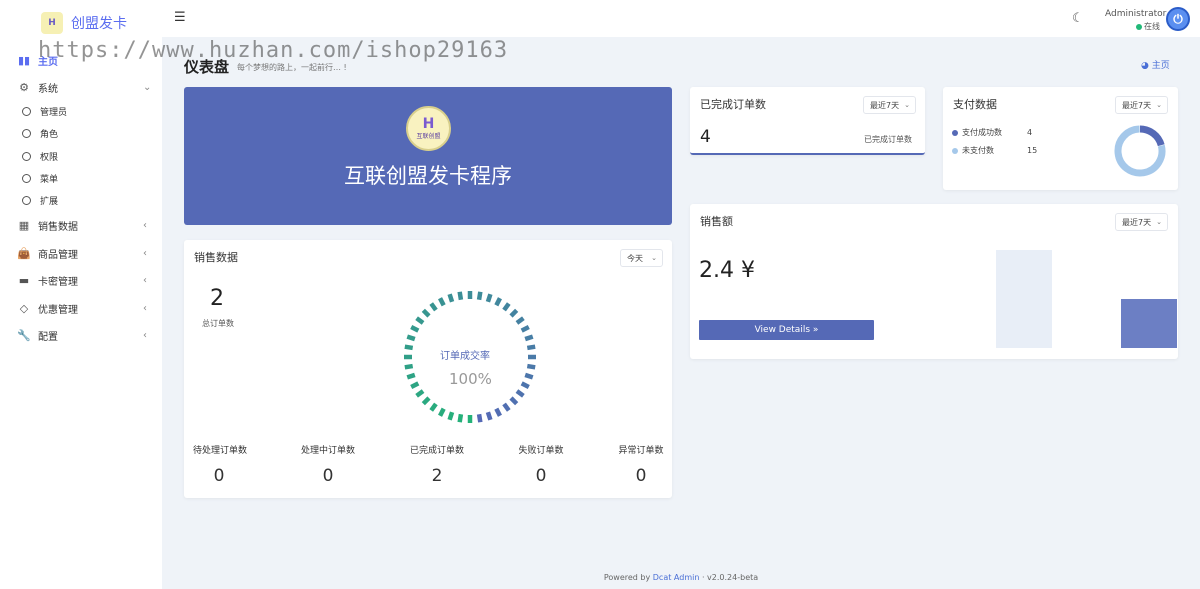  I want to click on sidebar-item-label: 配置, so click(48, 337).